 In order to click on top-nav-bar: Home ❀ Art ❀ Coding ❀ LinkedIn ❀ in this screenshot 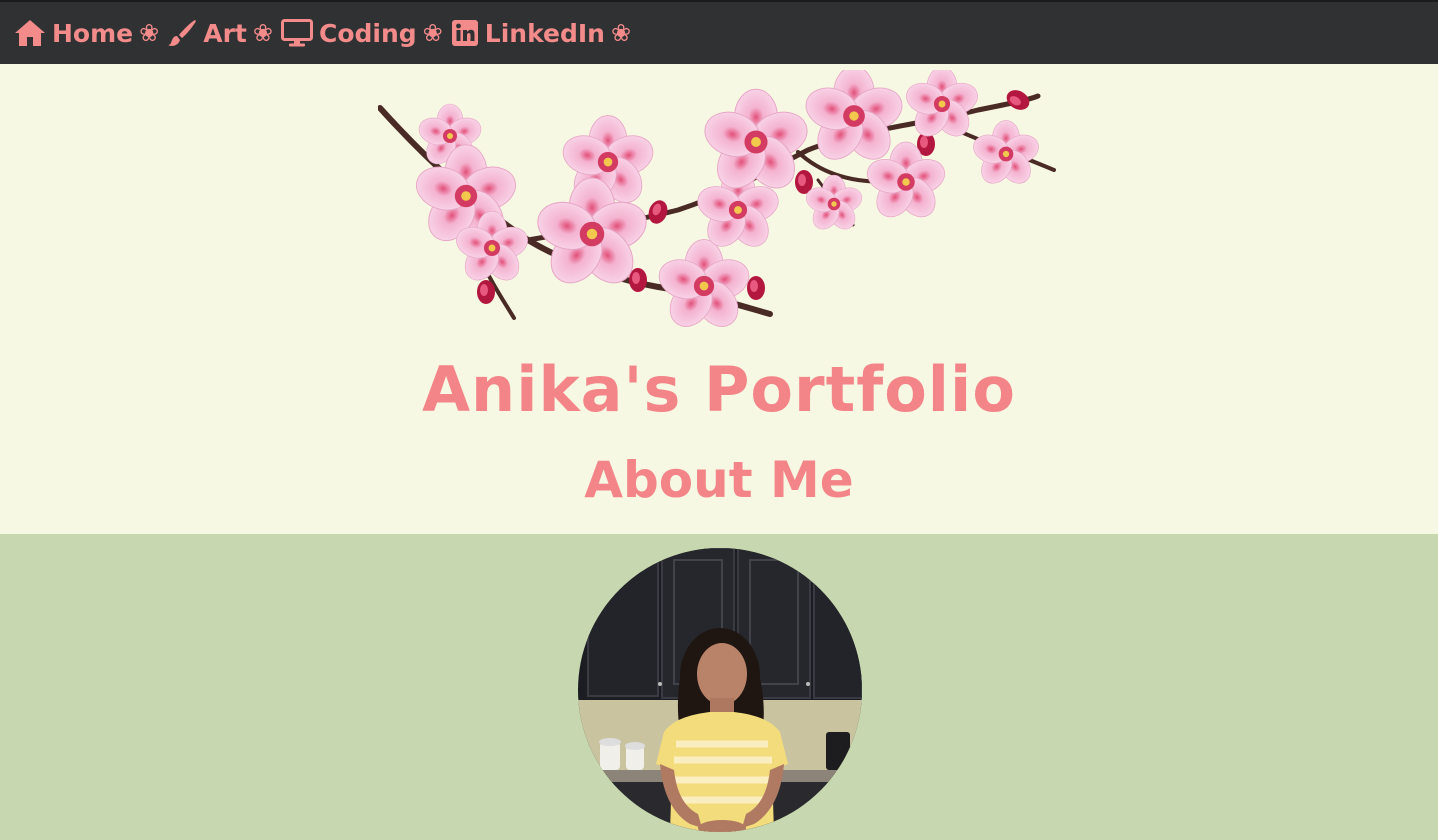, I will do `click(719, 32)`.